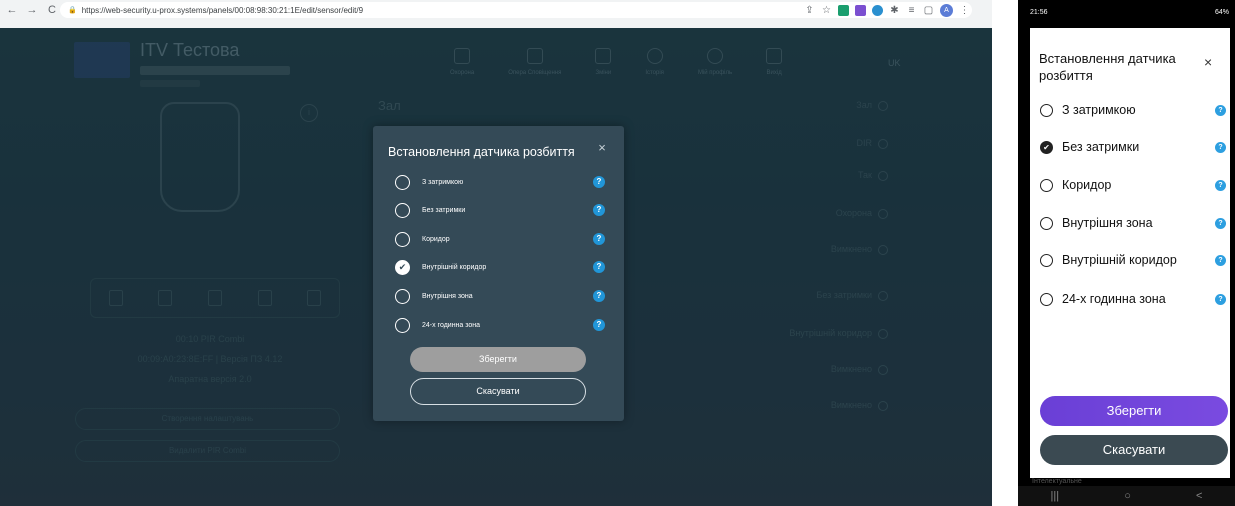 This screenshot has height=506, width=1235. I want to click on option-internal-corridor: Внутрішній коридор ?, so click(1133, 260).